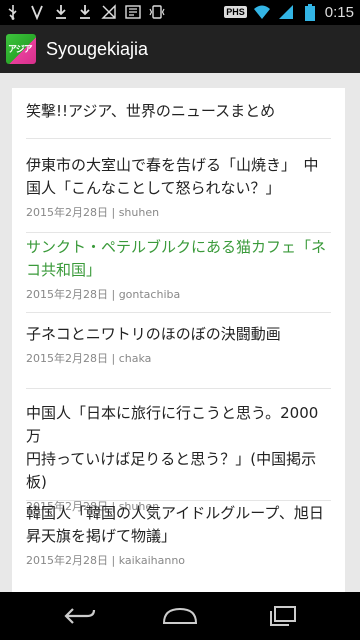 The width and height of the screenshot is (360, 640). I want to click on article-meta: 2015年2月28日 | kaikaihanno, so click(106, 560).